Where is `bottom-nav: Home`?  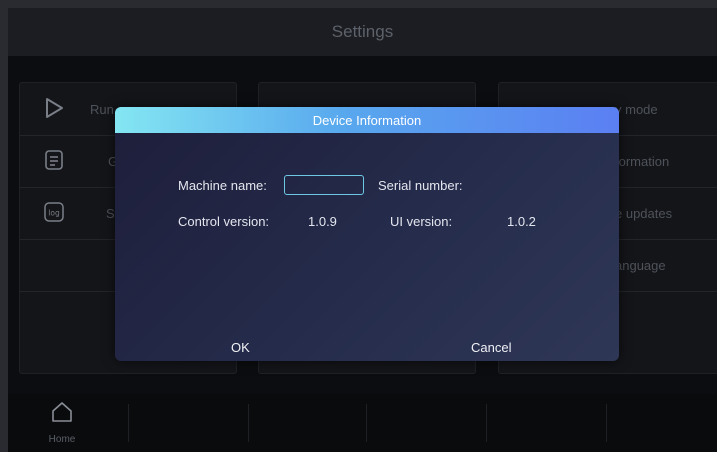 bottom-nav: Home is located at coordinates (362, 423).